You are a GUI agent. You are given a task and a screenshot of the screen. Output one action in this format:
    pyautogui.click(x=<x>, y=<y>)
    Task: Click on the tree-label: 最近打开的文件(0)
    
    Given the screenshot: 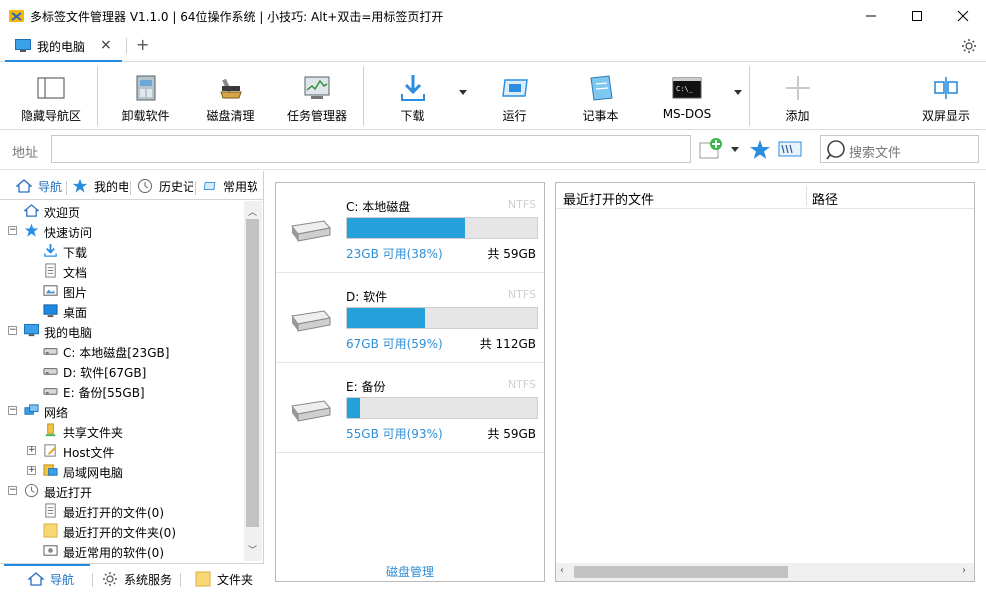 What is the action you would take?
    pyautogui.click(x=113, y=513)
    